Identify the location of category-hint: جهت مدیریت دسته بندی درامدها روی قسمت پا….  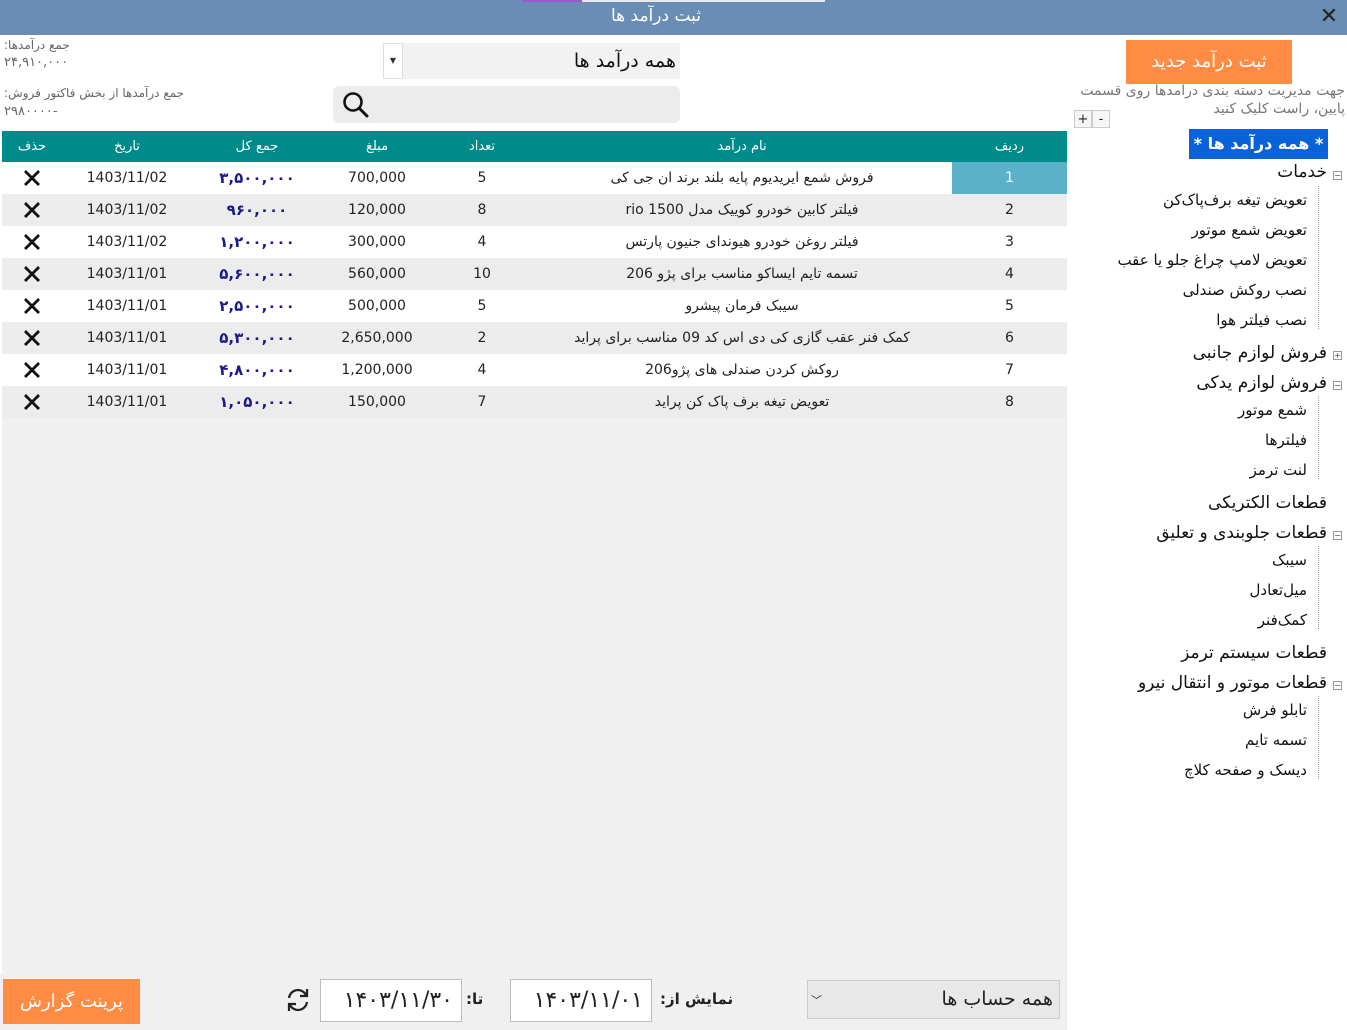
(1212, 100).